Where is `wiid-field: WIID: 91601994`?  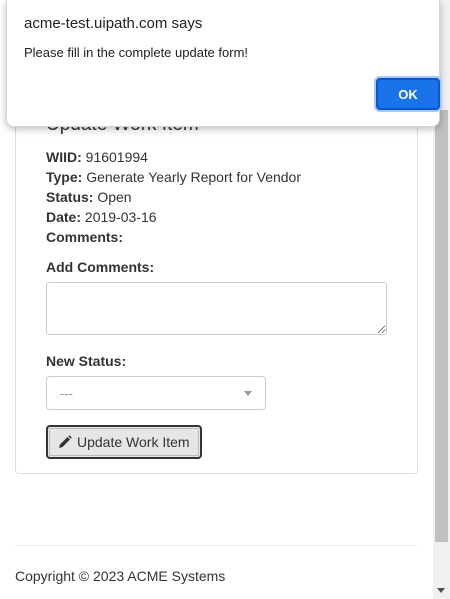 wiid-field: WIID: 91601994 is located at coordinates (97, 157).